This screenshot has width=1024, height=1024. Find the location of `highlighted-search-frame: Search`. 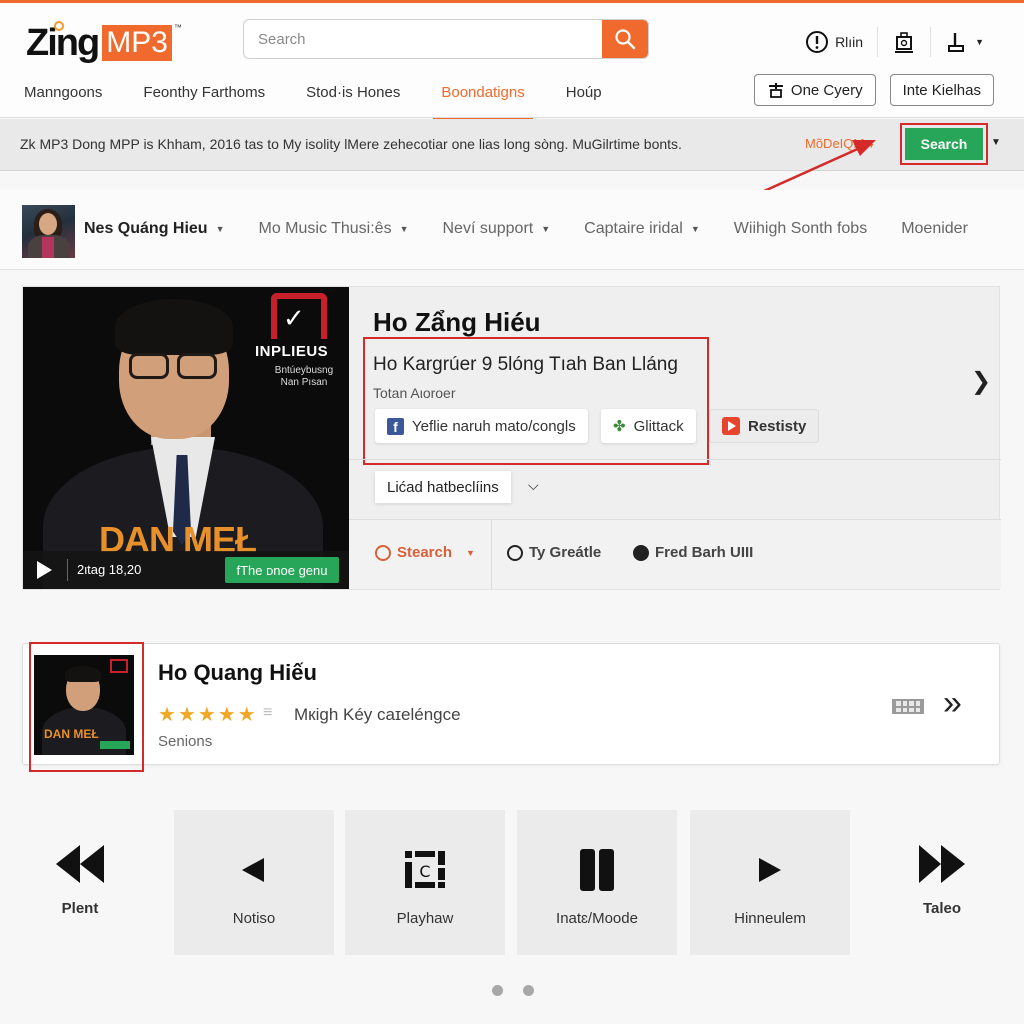

highlighted-search-frame: Search is located at coordinates (944, 144).